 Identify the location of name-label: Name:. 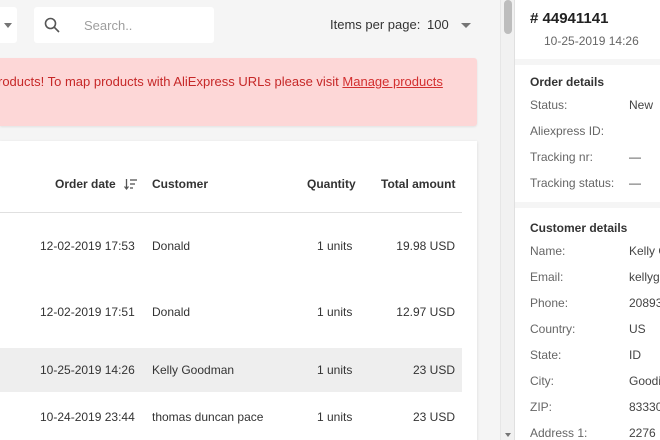
(548, 251).